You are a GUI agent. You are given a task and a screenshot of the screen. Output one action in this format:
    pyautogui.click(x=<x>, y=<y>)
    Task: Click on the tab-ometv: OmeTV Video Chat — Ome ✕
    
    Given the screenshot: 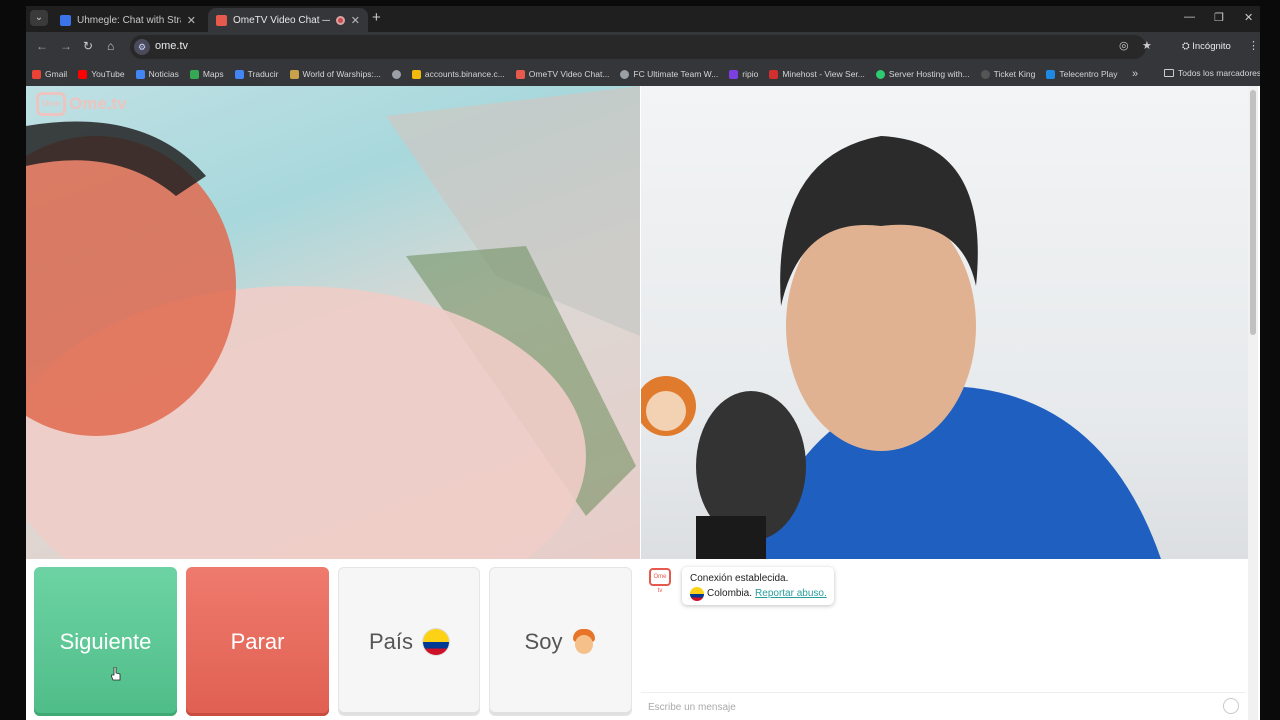 What is the action you would take?
    pyautogui.click(x=288, y=20)
    